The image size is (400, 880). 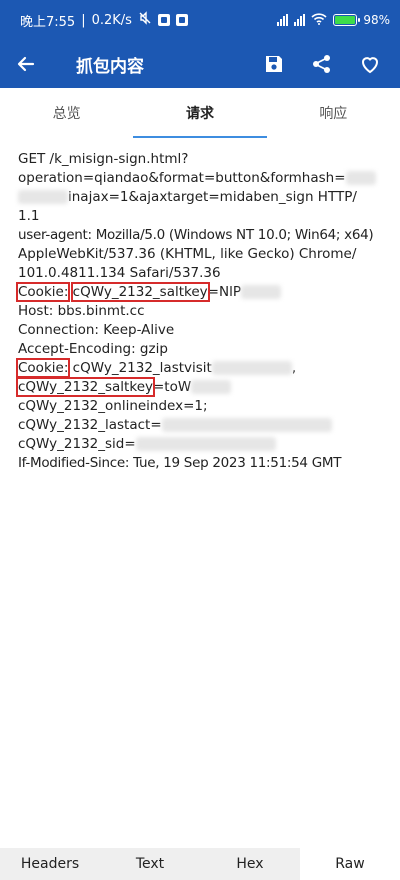 What do you see at coordinates (333, 113) in the screenshot?
I see `tab-response: 响应` at bounding box center [333, 113].